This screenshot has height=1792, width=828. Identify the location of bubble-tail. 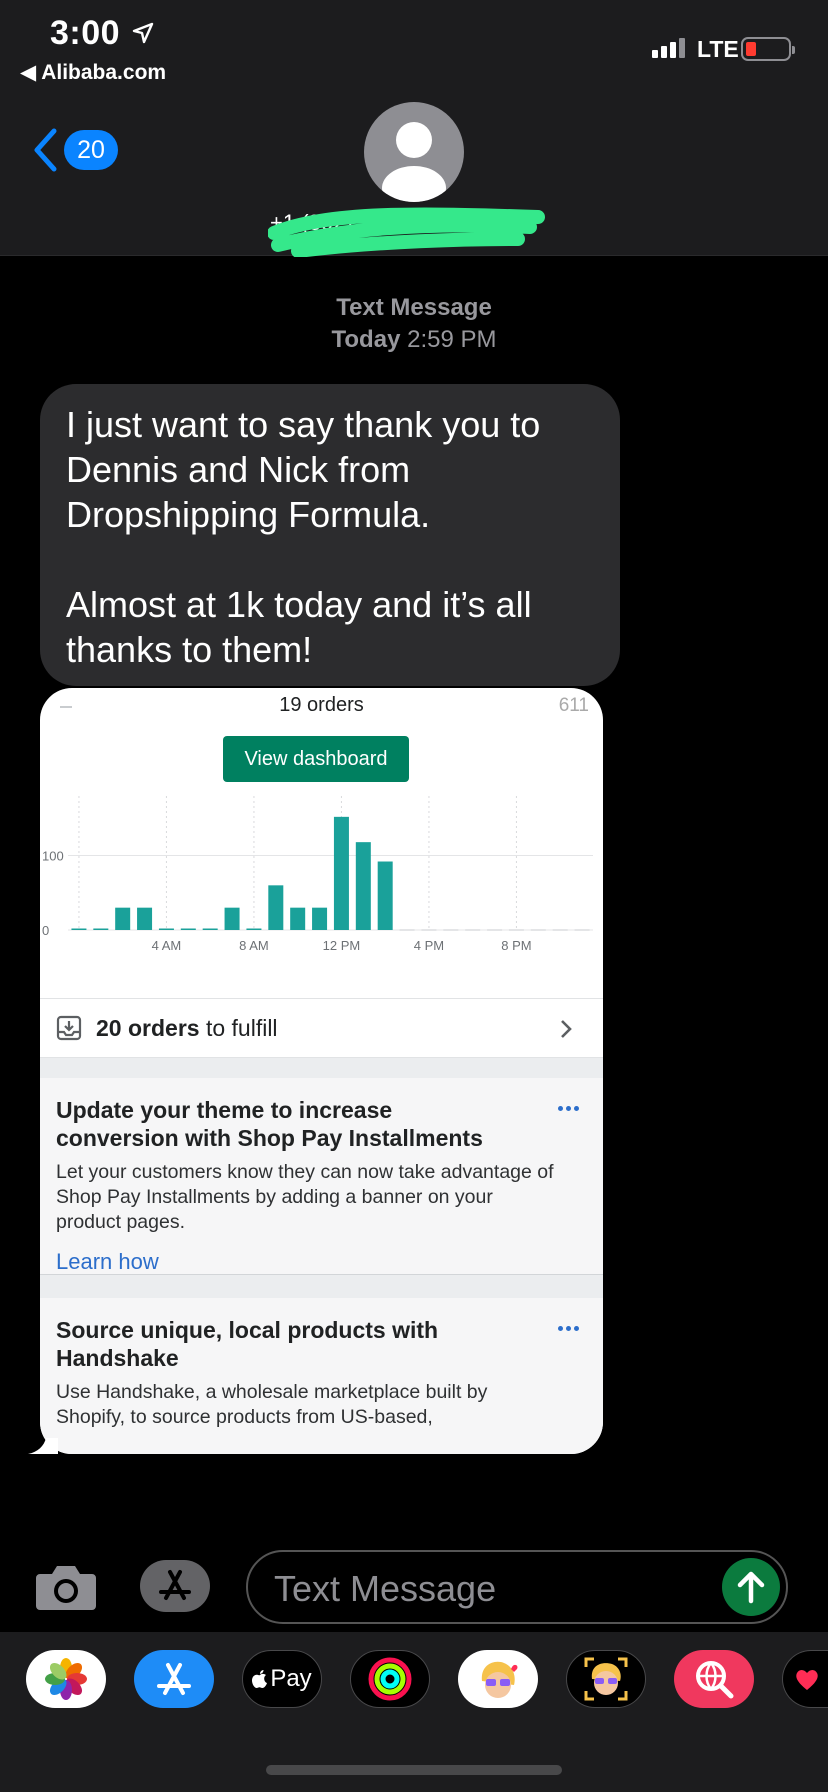
(43, 1446).